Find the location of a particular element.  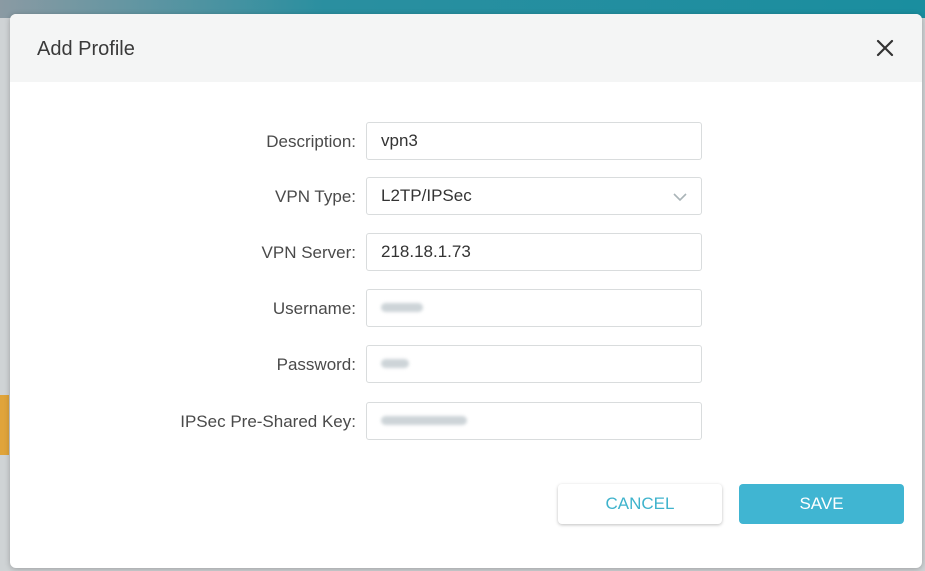

password-row: Password: is located at coordinates (466, 365).